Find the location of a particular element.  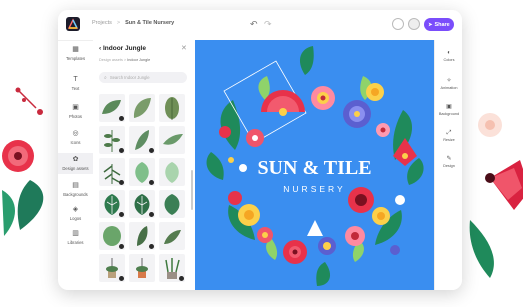

project-name: Sun & Tile Nursery is located at coordinates (149, 23).